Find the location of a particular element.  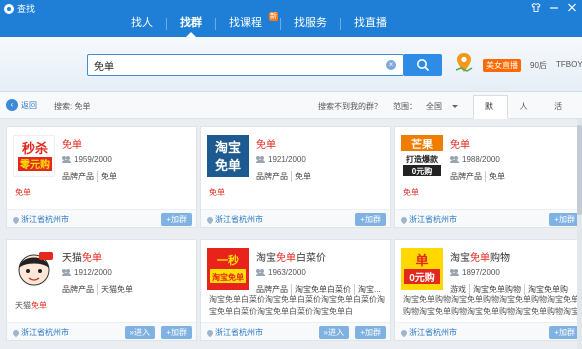

sort-tabs: 默认 人数 活跃度 is located at coordinates (527, 125).